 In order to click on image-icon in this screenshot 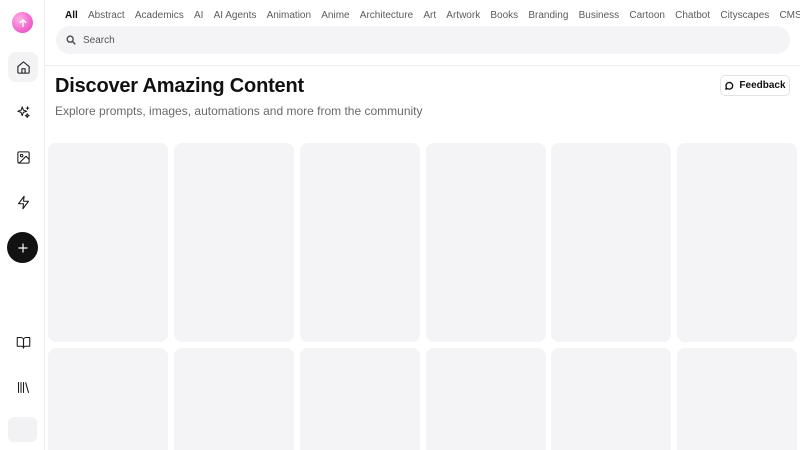, I will do `click(23, 157)`.